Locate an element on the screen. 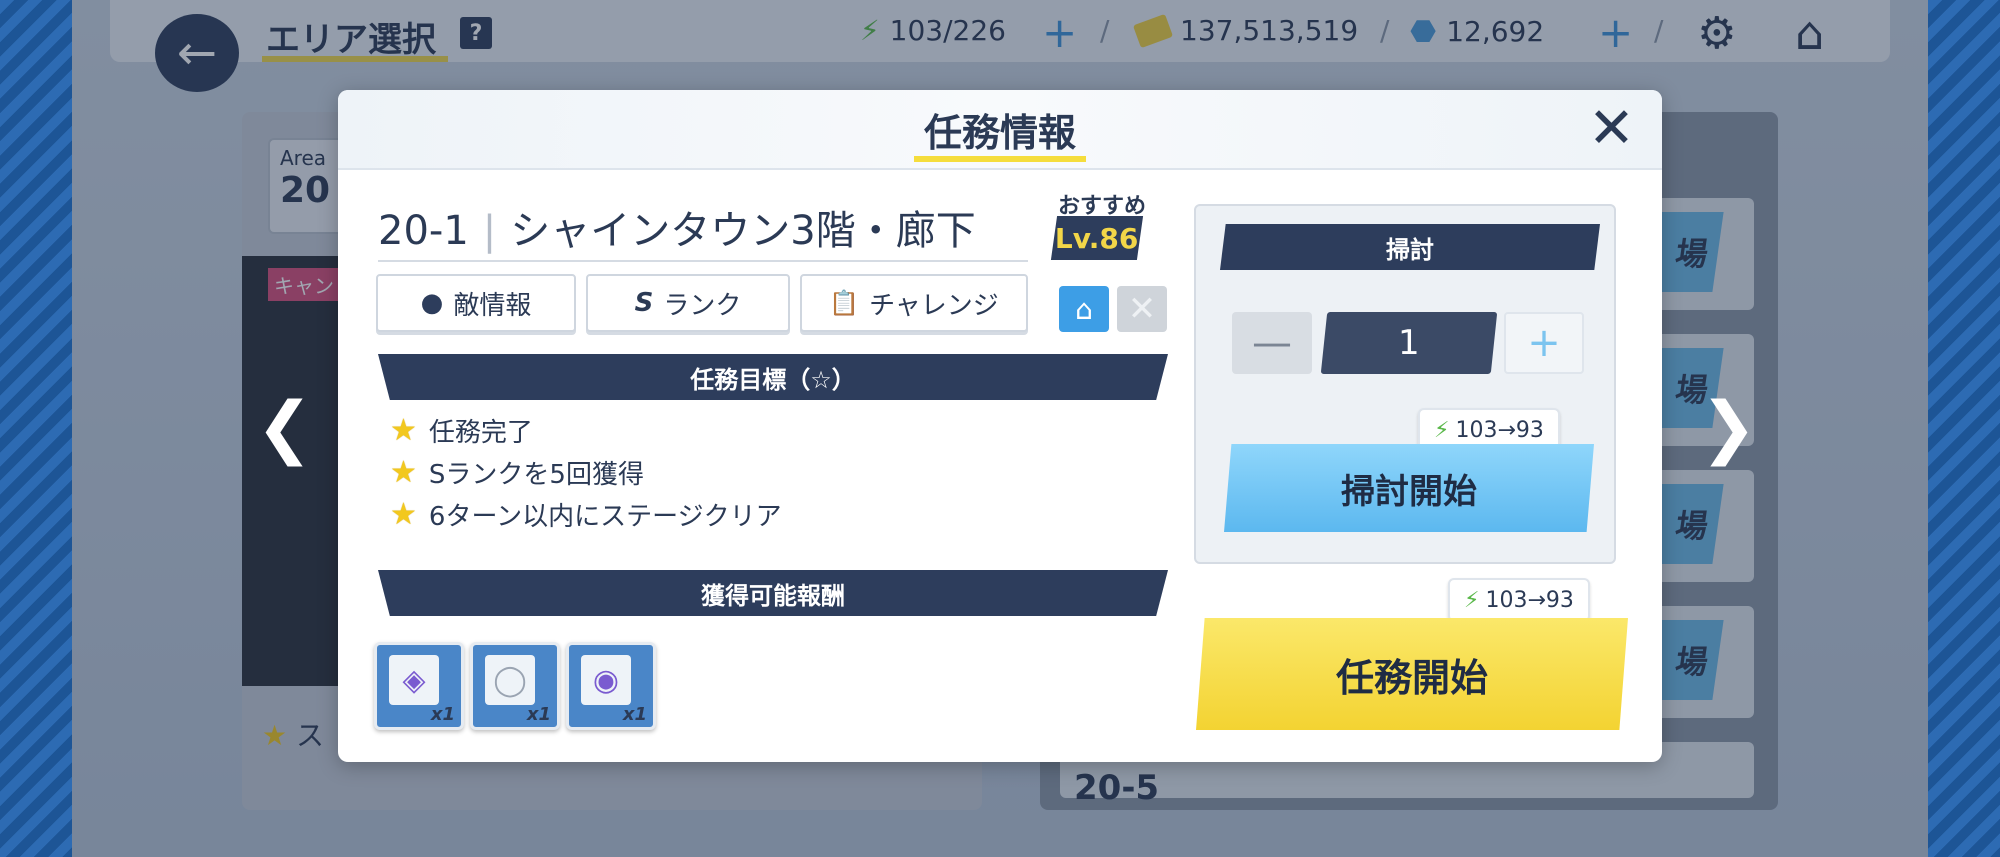  disc-icon: ◉ is located at coordinates (606, 680).